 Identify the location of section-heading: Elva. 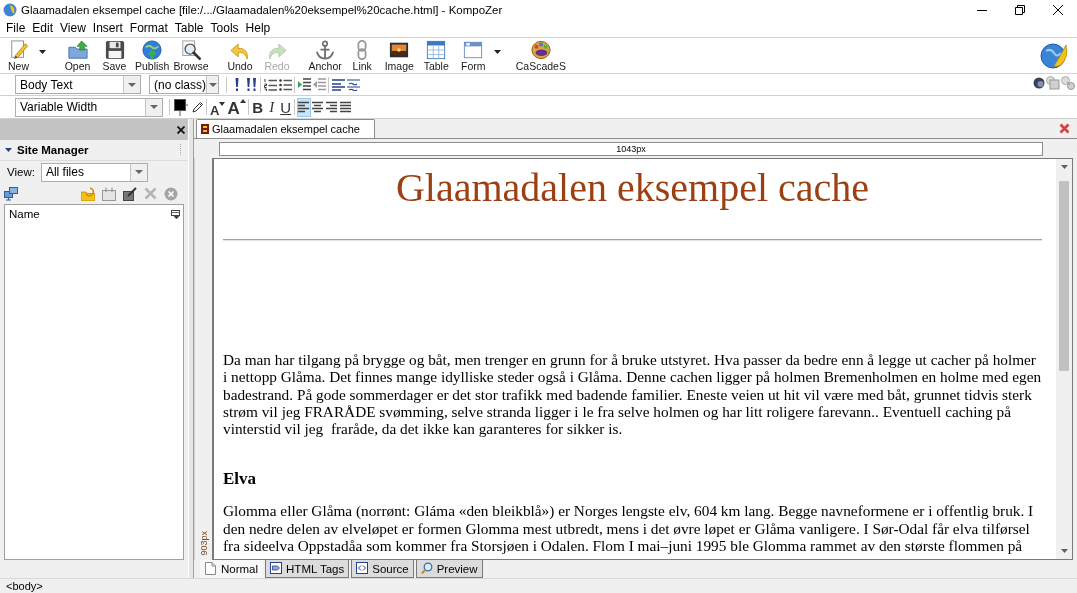
(240, 479).